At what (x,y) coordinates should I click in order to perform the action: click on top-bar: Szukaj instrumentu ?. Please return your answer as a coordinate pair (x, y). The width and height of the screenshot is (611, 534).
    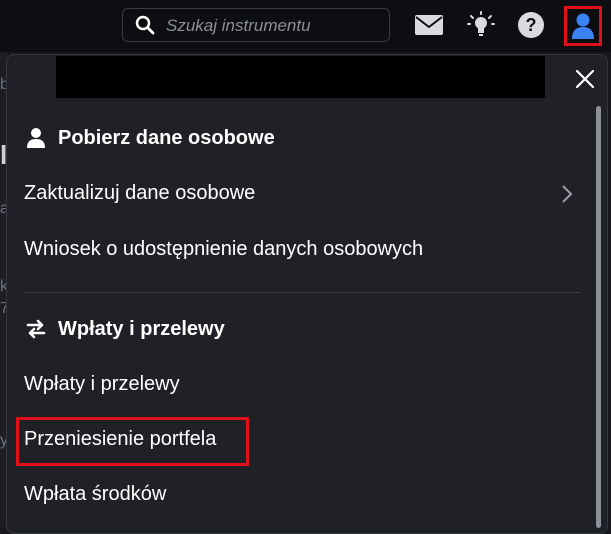
    Looking at the image, I should click on (305, 26).